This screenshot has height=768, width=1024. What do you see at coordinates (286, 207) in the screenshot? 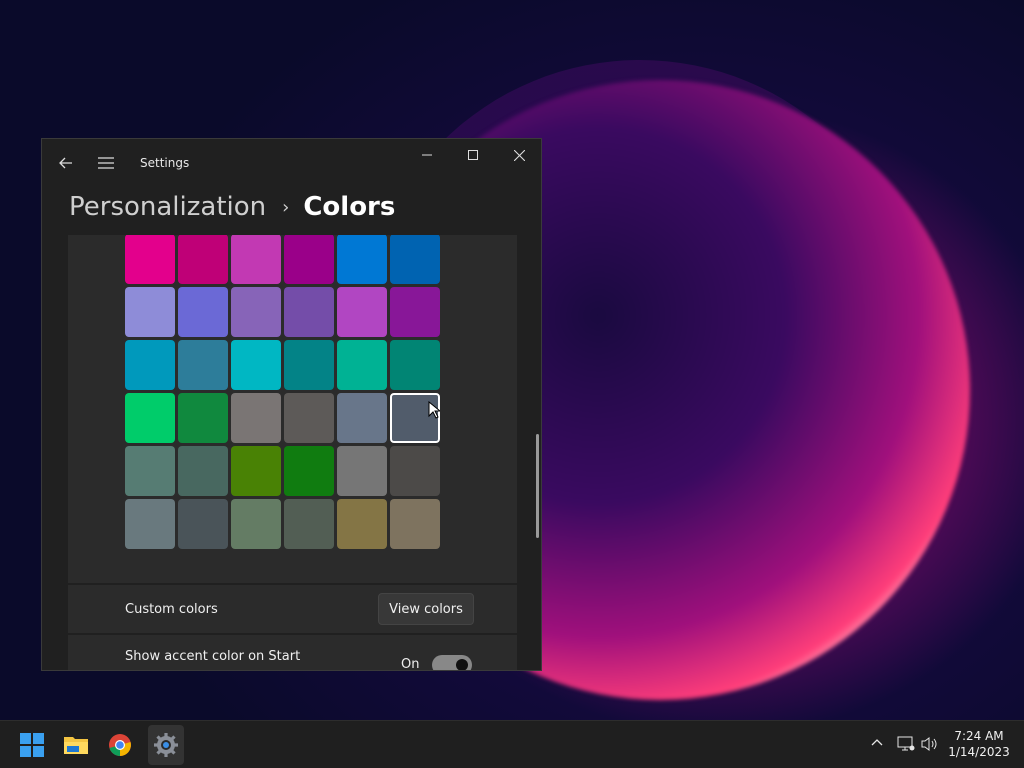
I see `chevron-right-icon: ›` at bounding box center [286, 207].